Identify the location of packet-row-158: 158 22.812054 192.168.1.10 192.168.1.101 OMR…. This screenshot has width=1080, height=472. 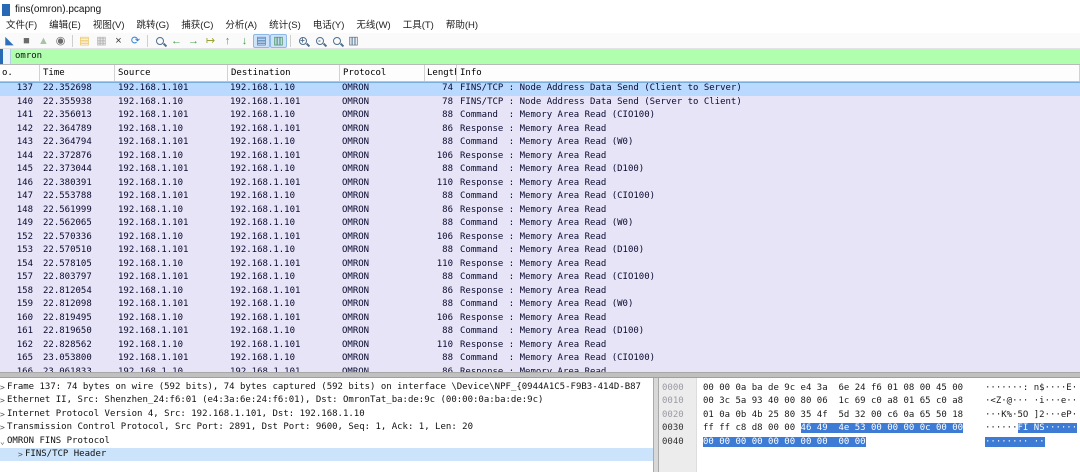
(540, 291).